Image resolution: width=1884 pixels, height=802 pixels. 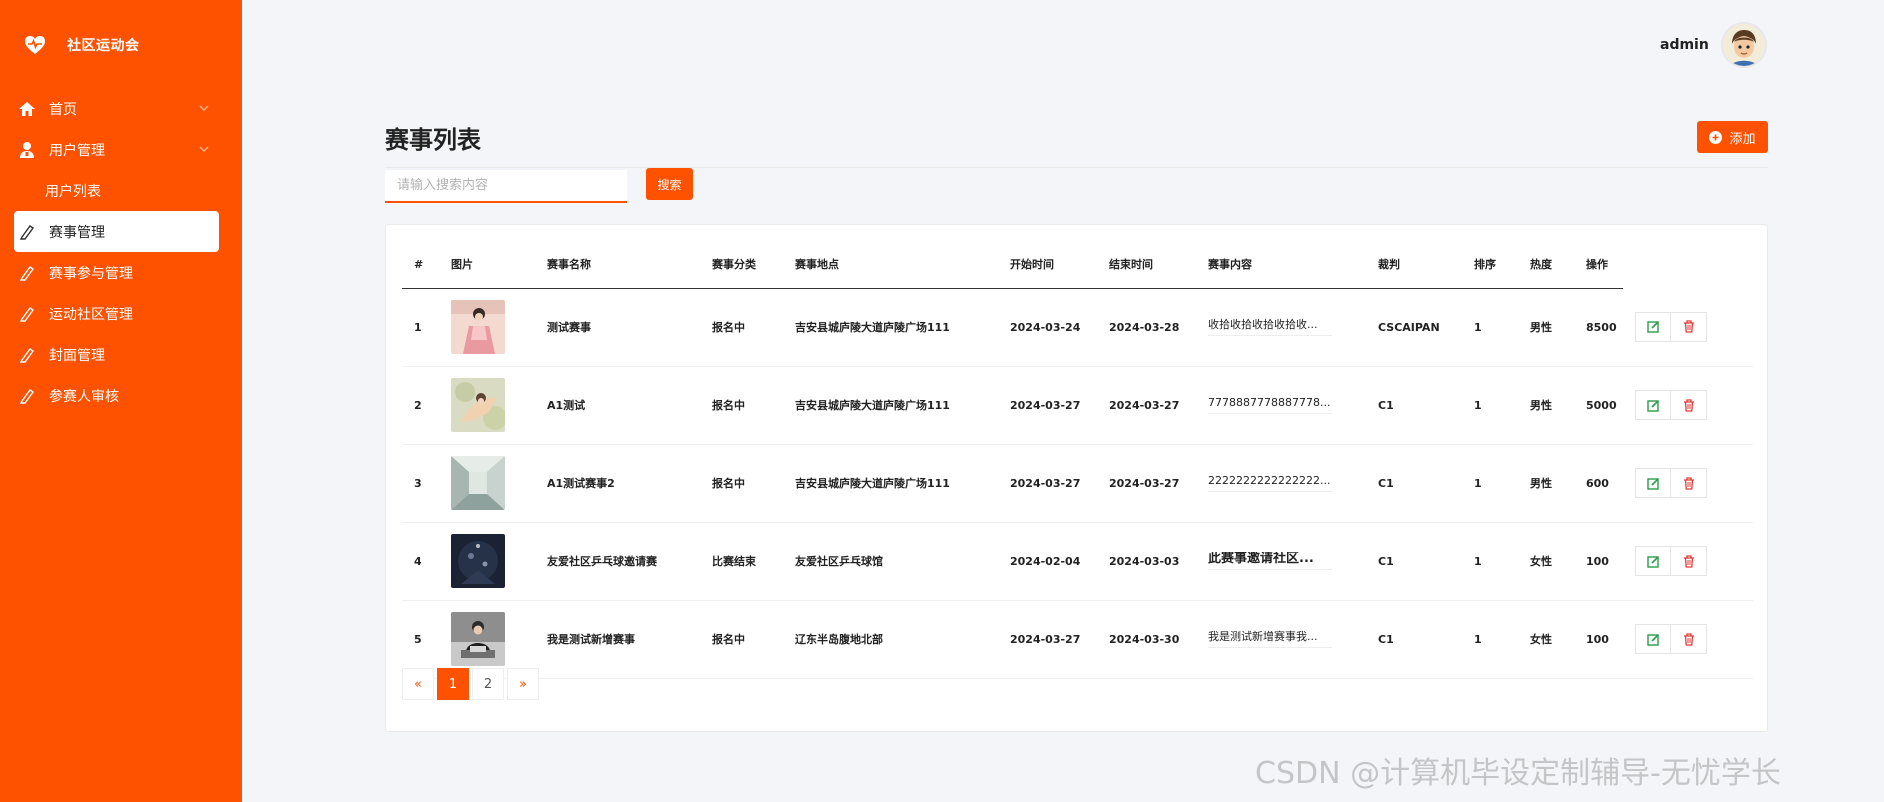 What do you see at coordinates (453, 684) in the screenshot?
I see `pagination-page: 1` at bounding box center [453, 684].